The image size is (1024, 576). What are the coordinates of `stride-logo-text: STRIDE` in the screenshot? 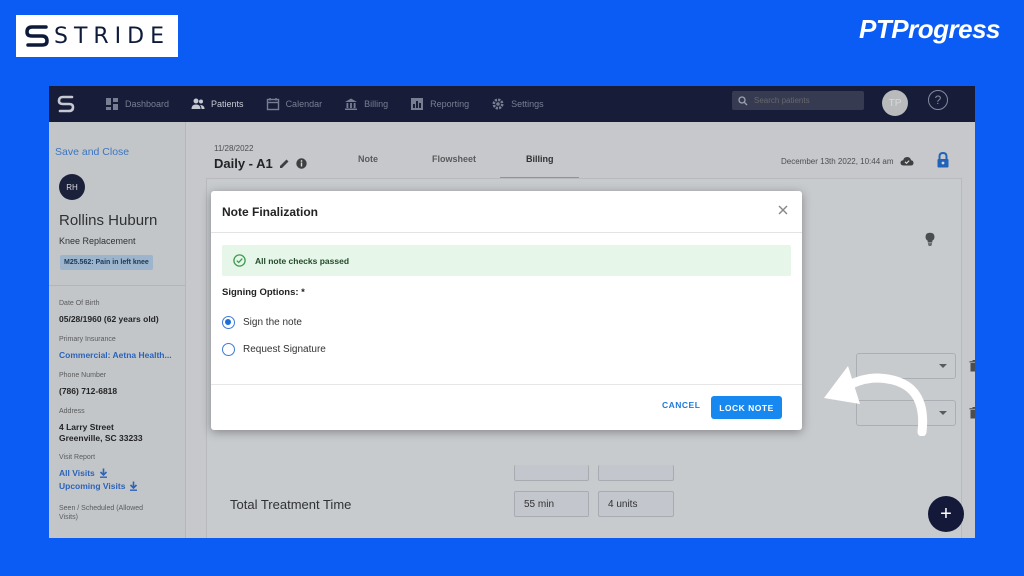 It's located at (112, 36).